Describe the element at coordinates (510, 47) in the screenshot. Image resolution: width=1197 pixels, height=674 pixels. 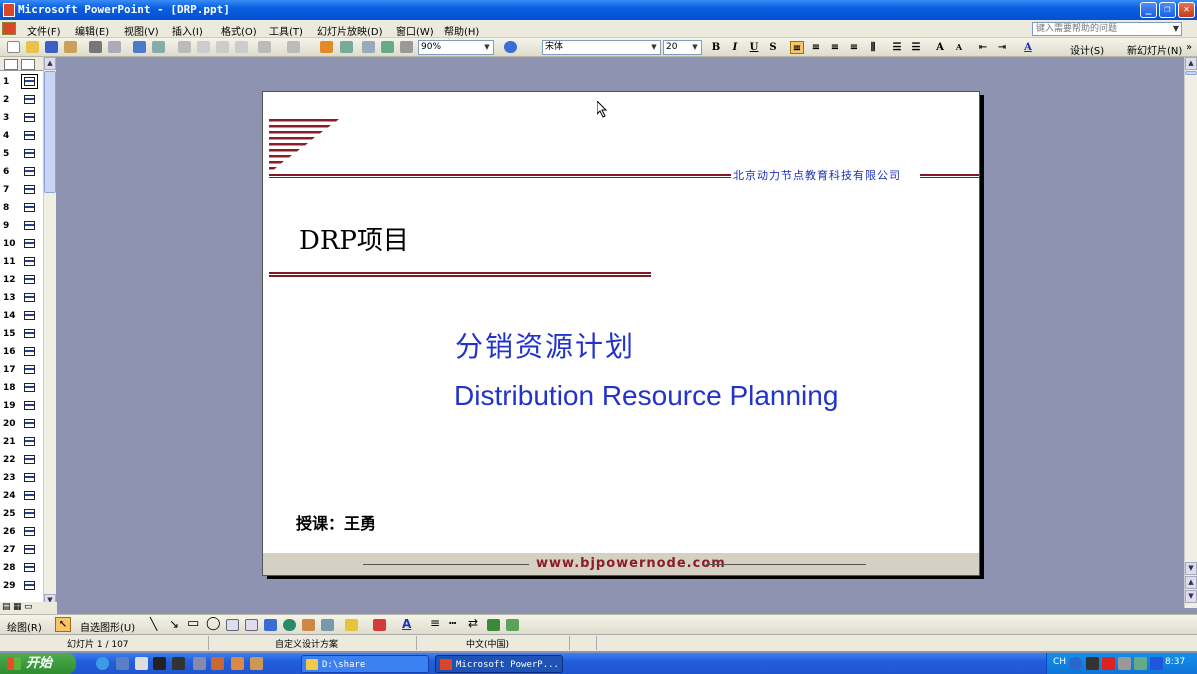
I see `help-icon` at that location.